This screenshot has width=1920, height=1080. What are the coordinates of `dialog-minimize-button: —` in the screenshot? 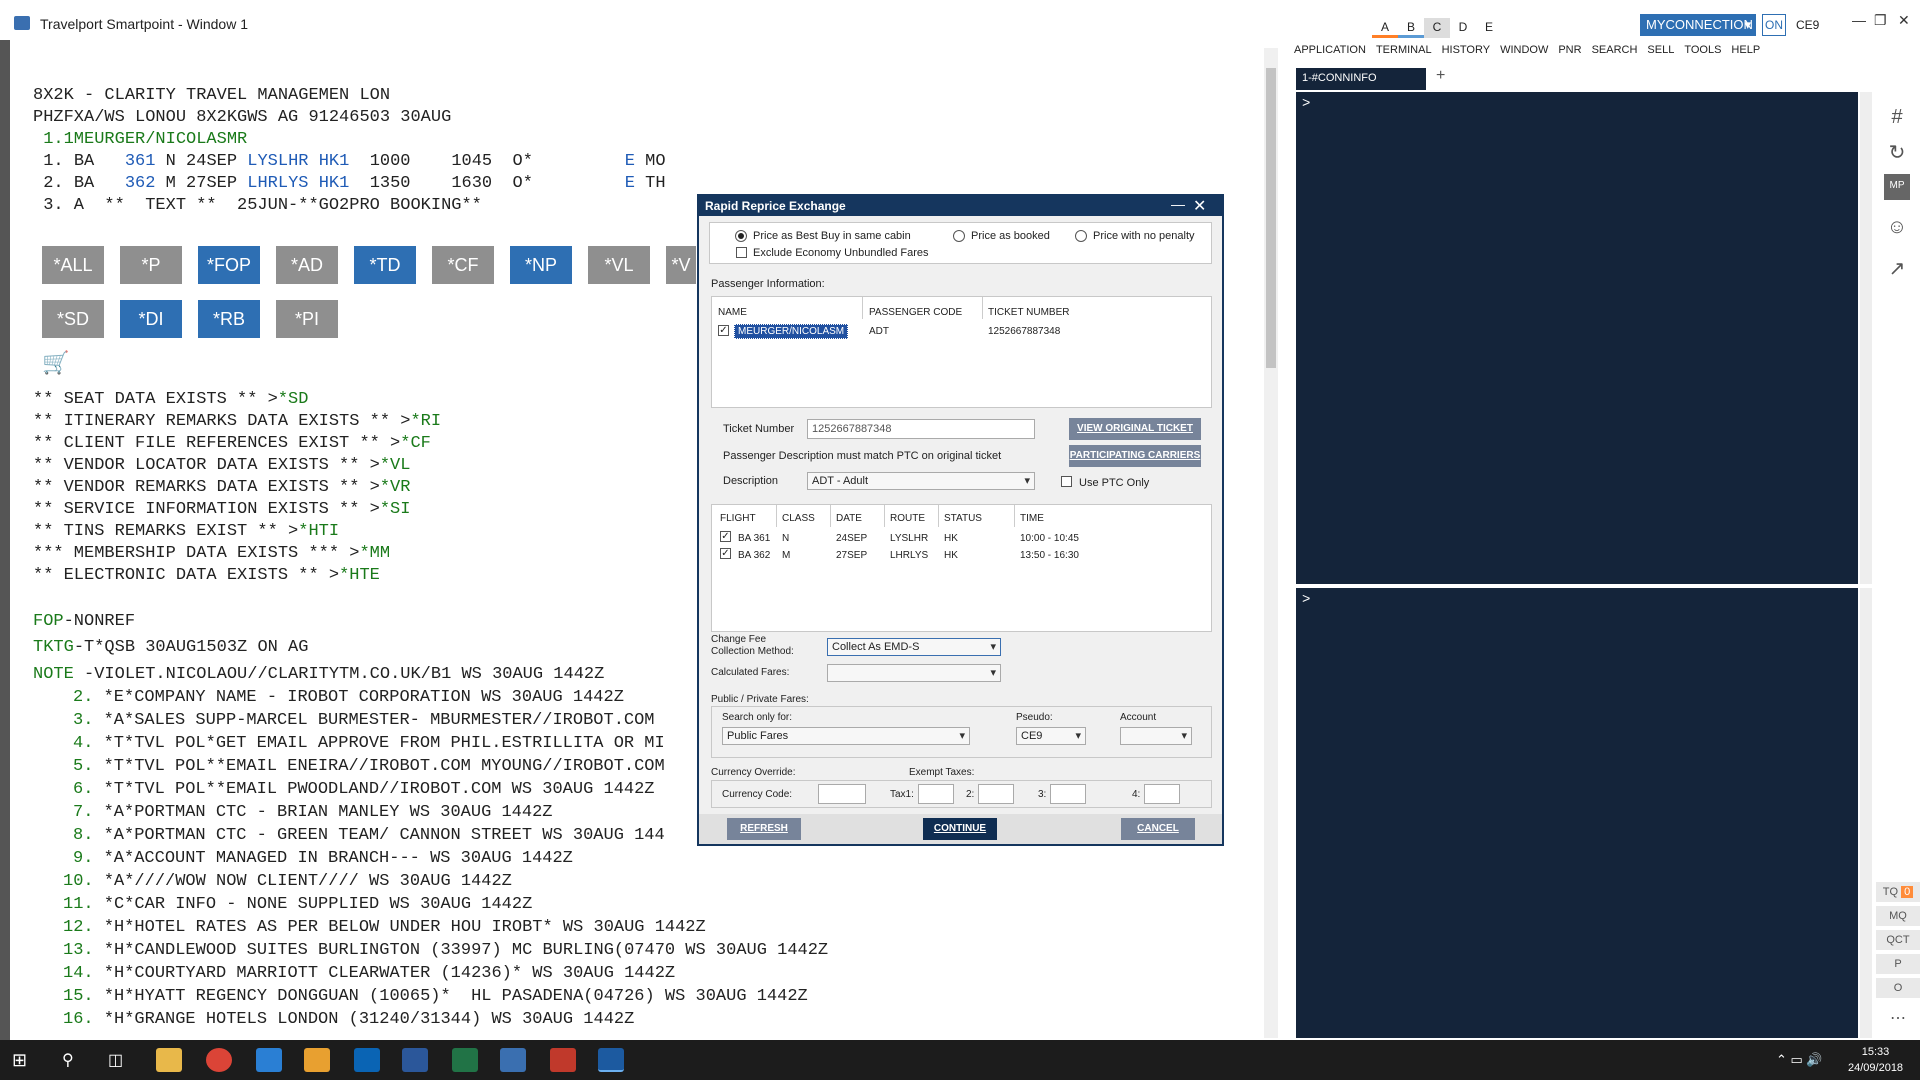 It's located at (1178, 204).